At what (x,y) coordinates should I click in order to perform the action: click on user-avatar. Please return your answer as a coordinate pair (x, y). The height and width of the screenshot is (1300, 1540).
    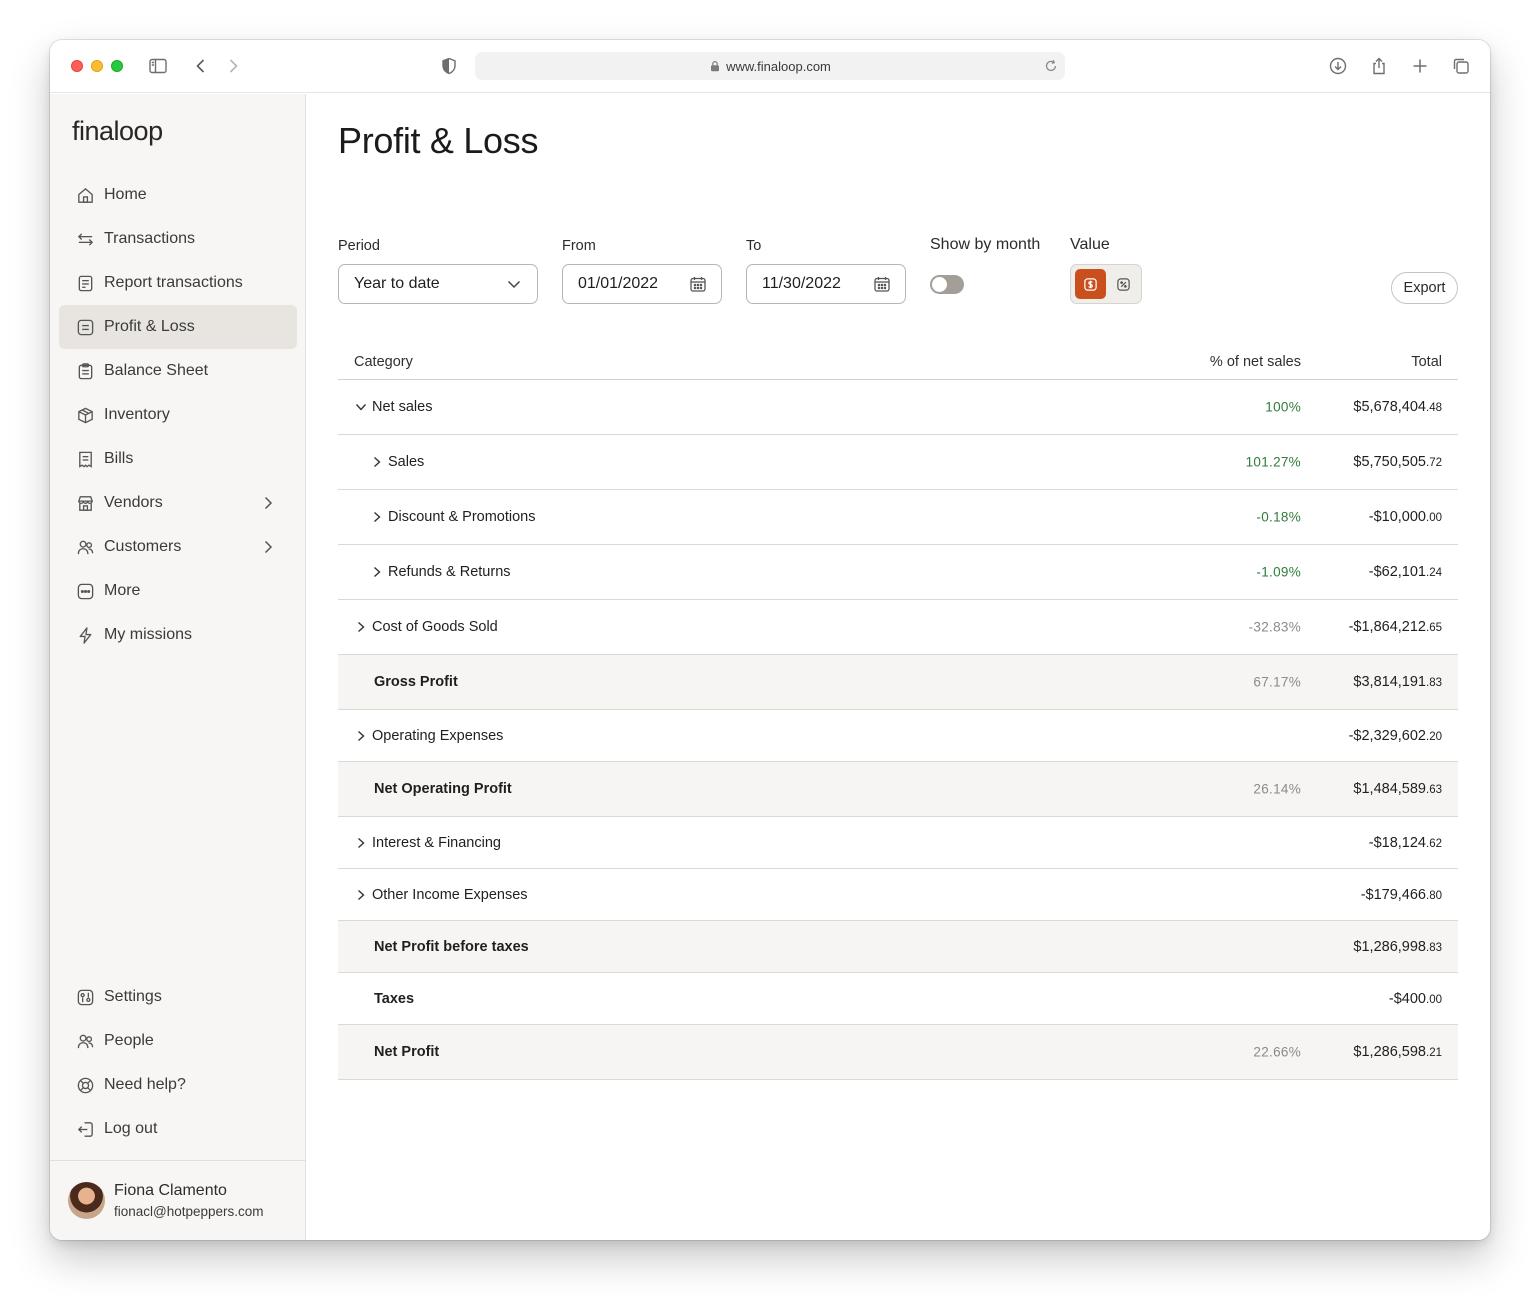
    Looking at the image, I should click on (86, 1200).